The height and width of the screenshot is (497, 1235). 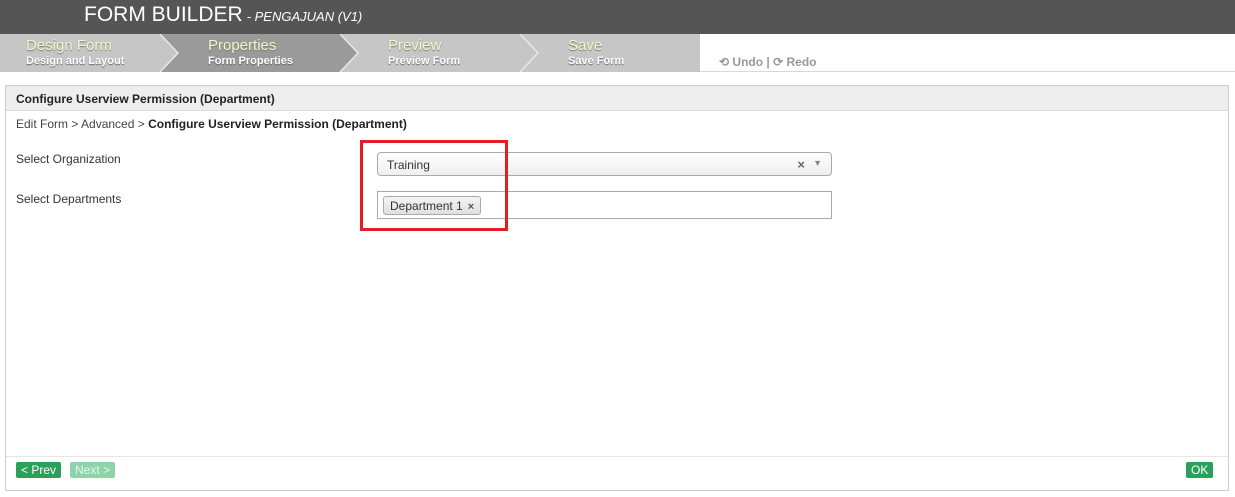 What do you see at coordinates (242, 45) in the screenshot?
I see `step-label: Properties` at bounding box center [242, 45].